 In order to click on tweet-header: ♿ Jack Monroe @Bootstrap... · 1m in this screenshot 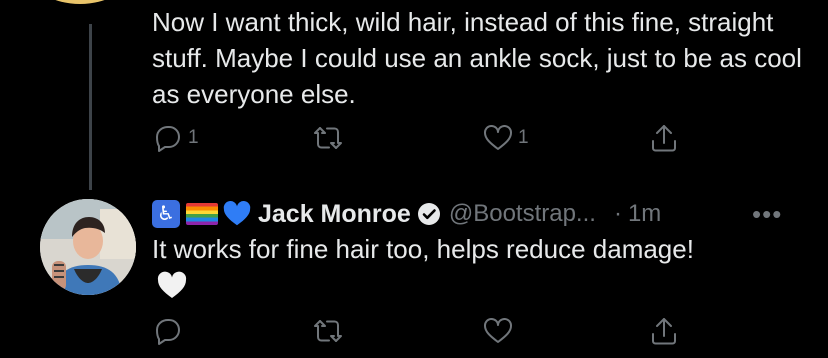, I will do `click(406, 214)`.